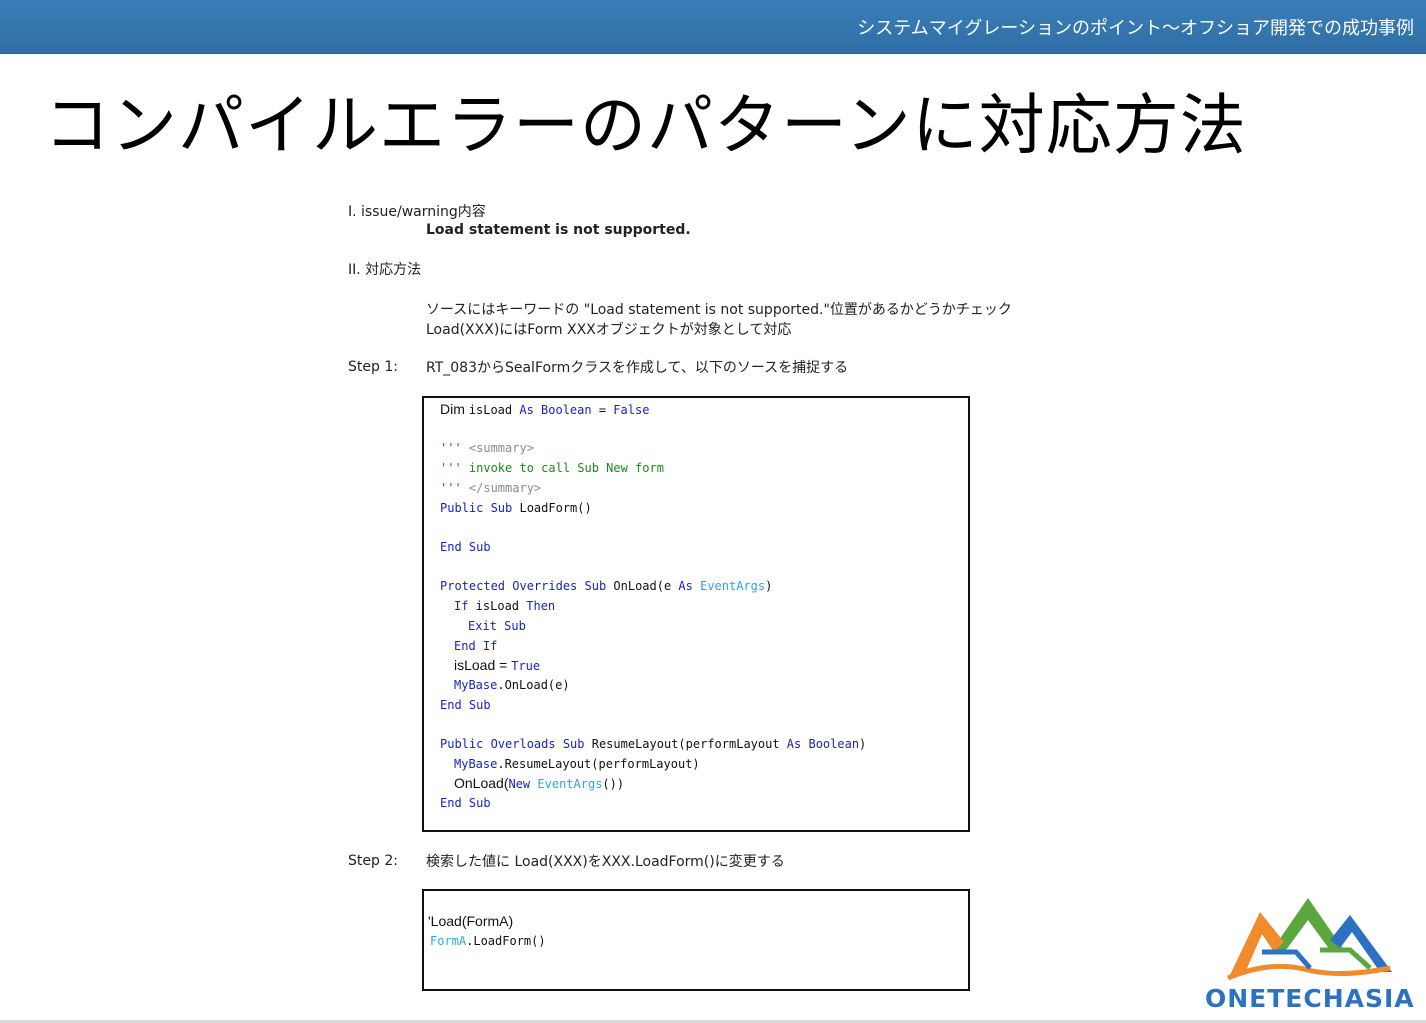 The height and width of the screenshot is (1023, 1426). What do you see at coordinates (609, 330) in the screenshot?
I see `description-line-2: Load(XXX)にはForm XXXオブジェクトが対象として対応` at bounding box center [609, 330].